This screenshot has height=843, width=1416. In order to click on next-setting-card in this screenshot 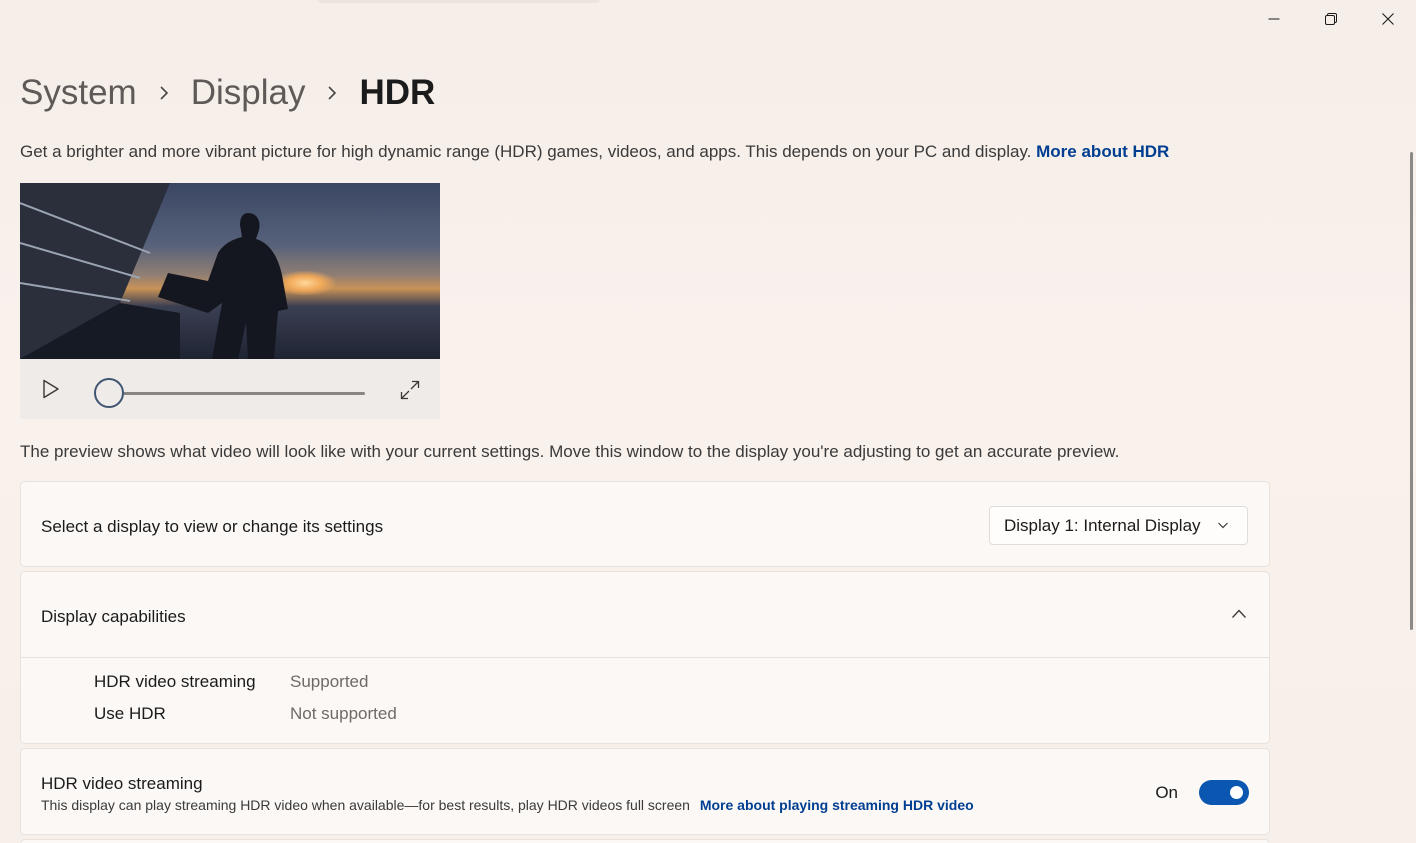, I will do `click(645, 841)`.